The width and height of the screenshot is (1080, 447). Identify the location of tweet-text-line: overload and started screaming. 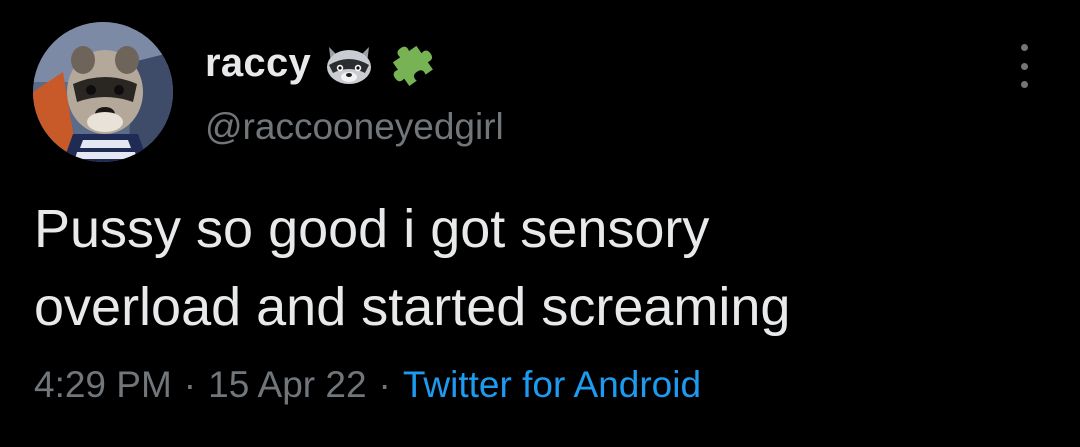
(412, 307).